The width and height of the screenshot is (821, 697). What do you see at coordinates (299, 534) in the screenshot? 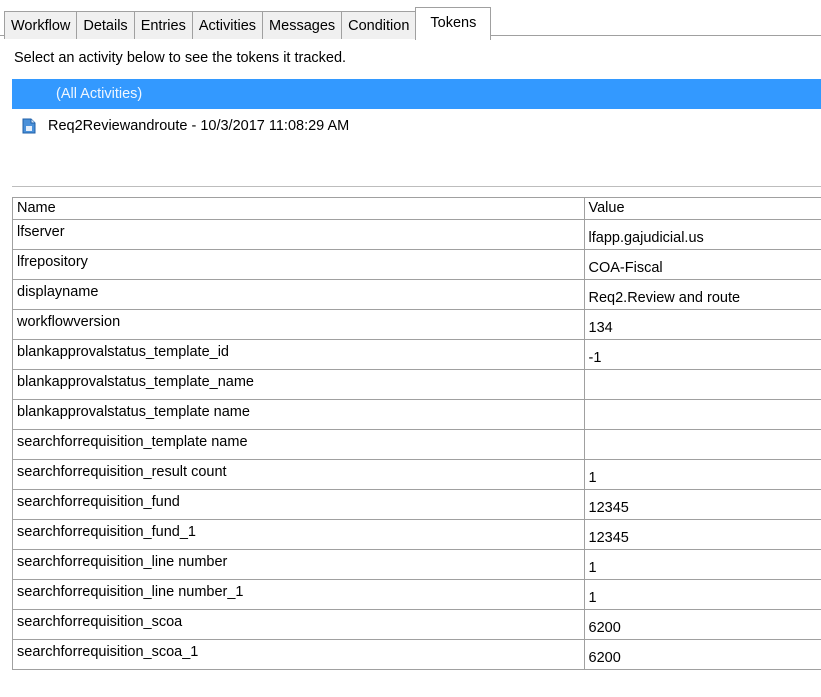
I see `token-name-cell: searchforrequisition_fund_1` at bounding box center [299, 534].